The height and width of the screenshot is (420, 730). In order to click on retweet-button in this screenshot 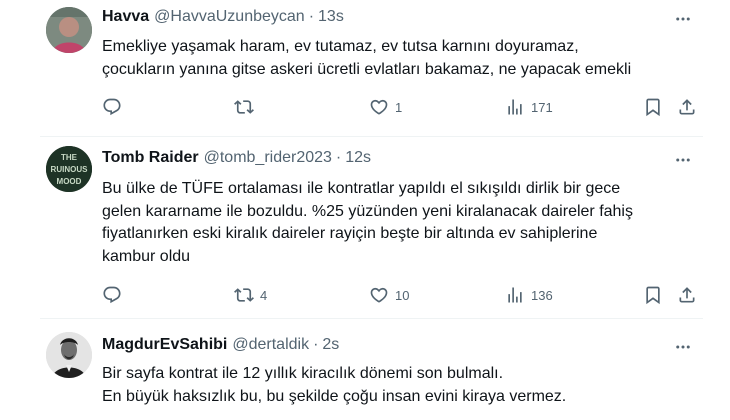, I will do `click(247, 107)`.